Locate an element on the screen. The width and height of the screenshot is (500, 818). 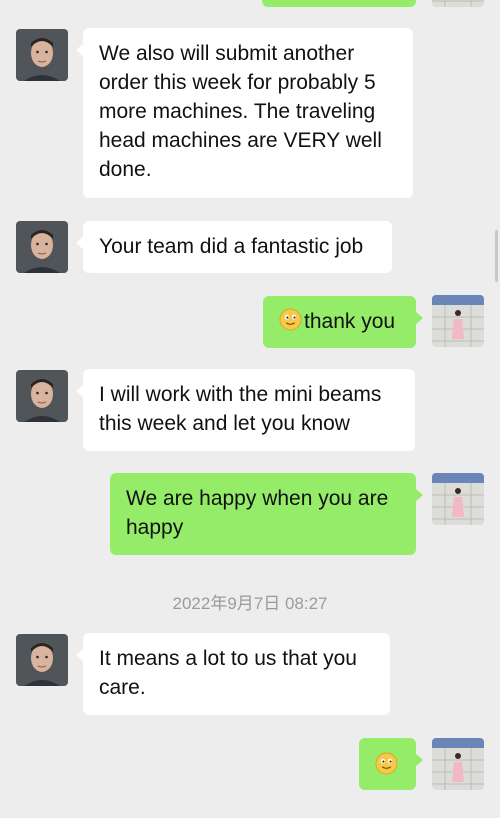
outgoing-emoji-bubble is located at coordinates (391, 764).